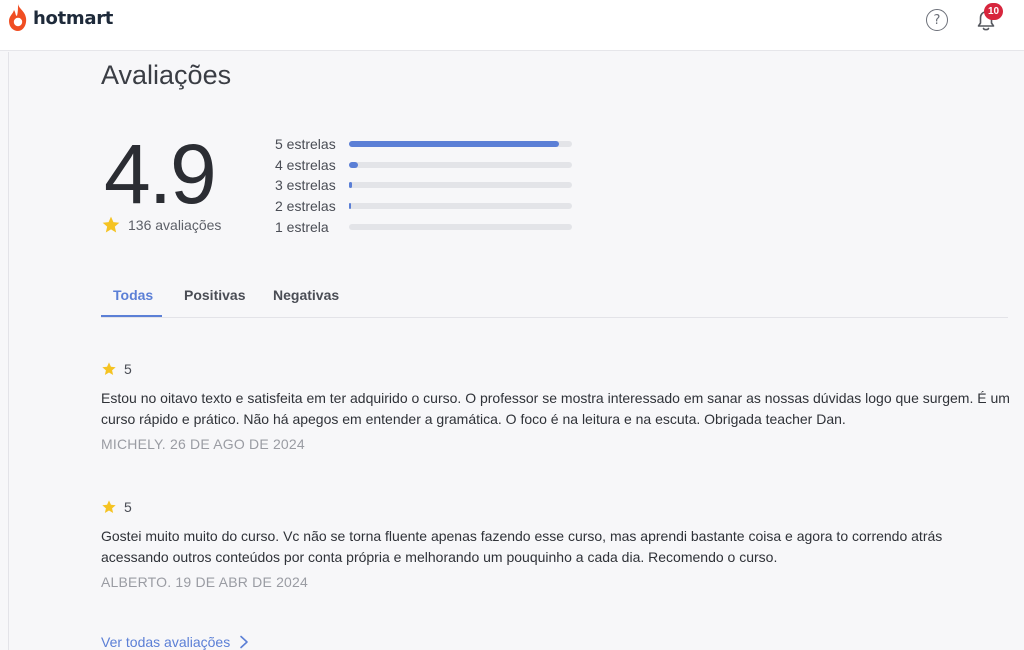  I want to click on distribution-label: 3 estrelas, so click(305, 185).